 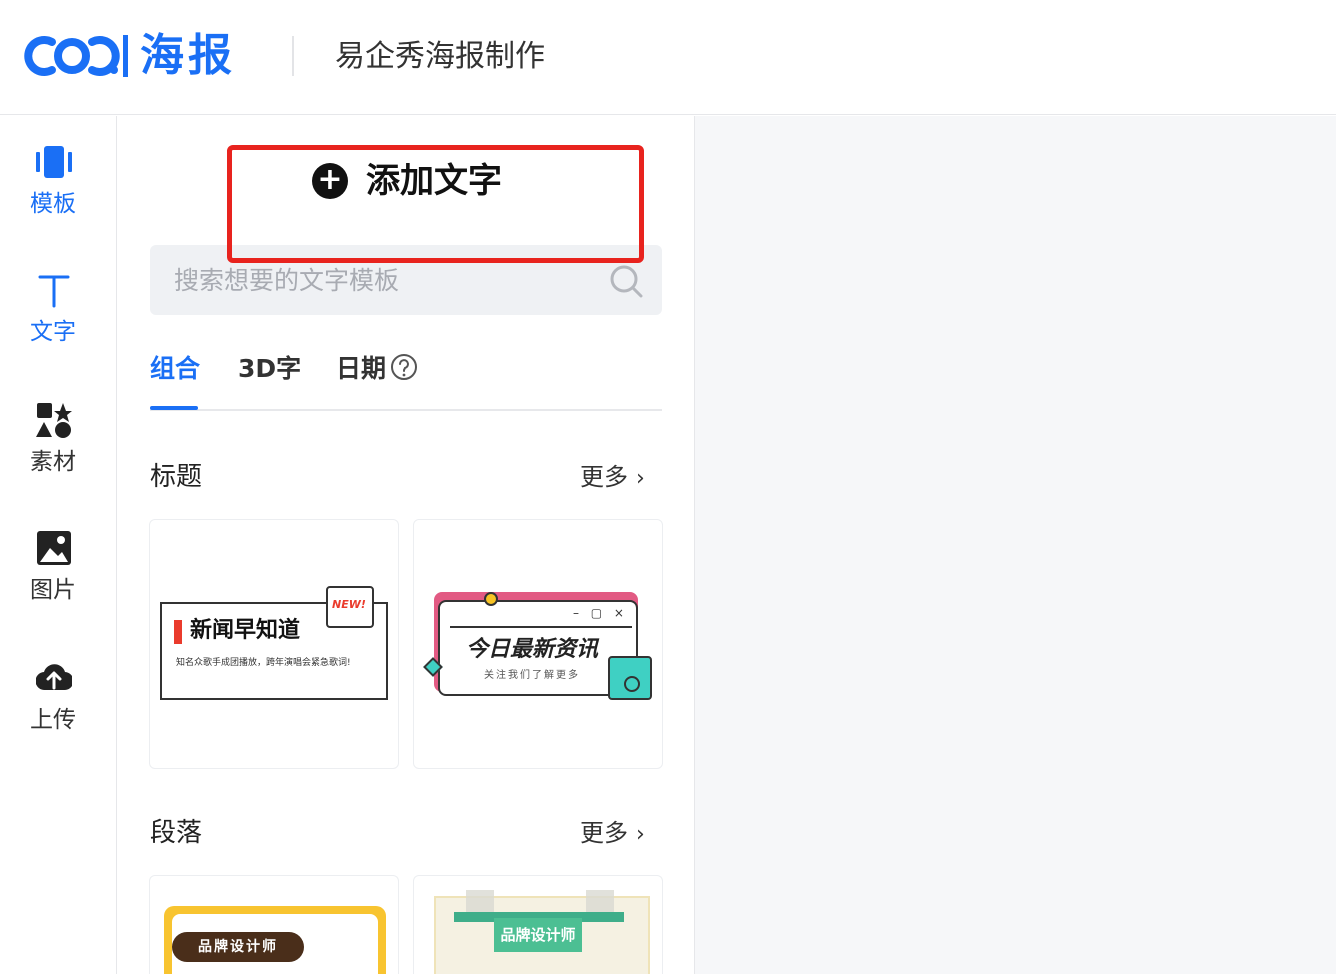 What do you see at coordinates (600, 613) in the screenshot?
I see `window-controls-icon: – ▢ ×` at bounding box center [600, 613].